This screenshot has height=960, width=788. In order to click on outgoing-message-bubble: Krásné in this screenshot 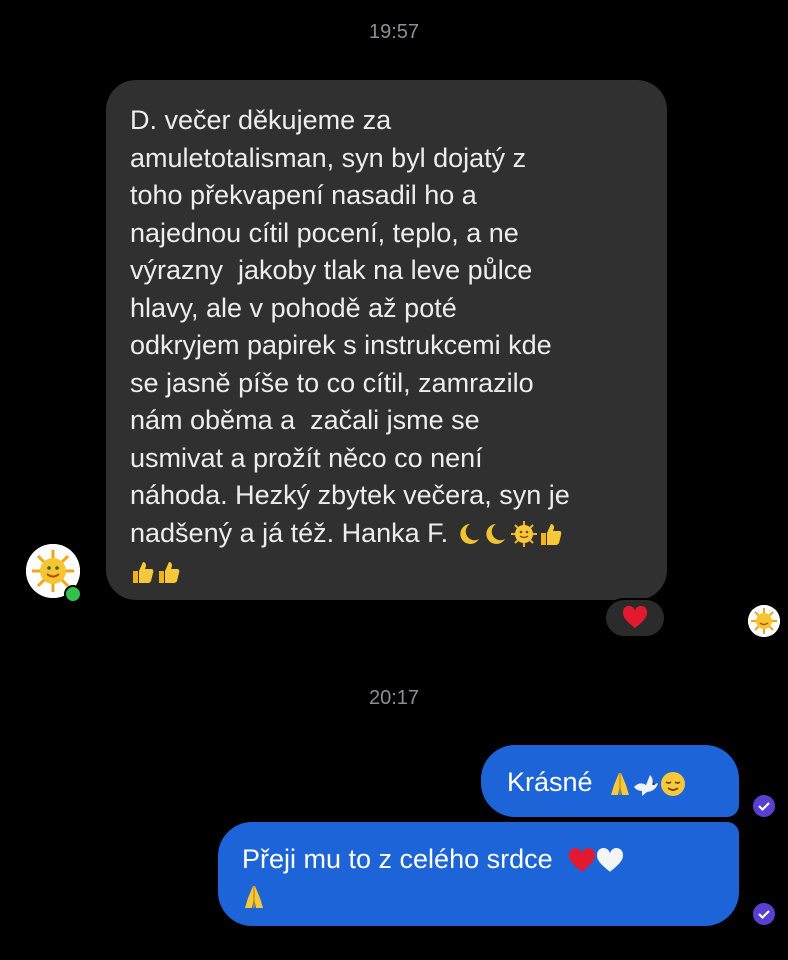, I will do `click(610, 781)`.